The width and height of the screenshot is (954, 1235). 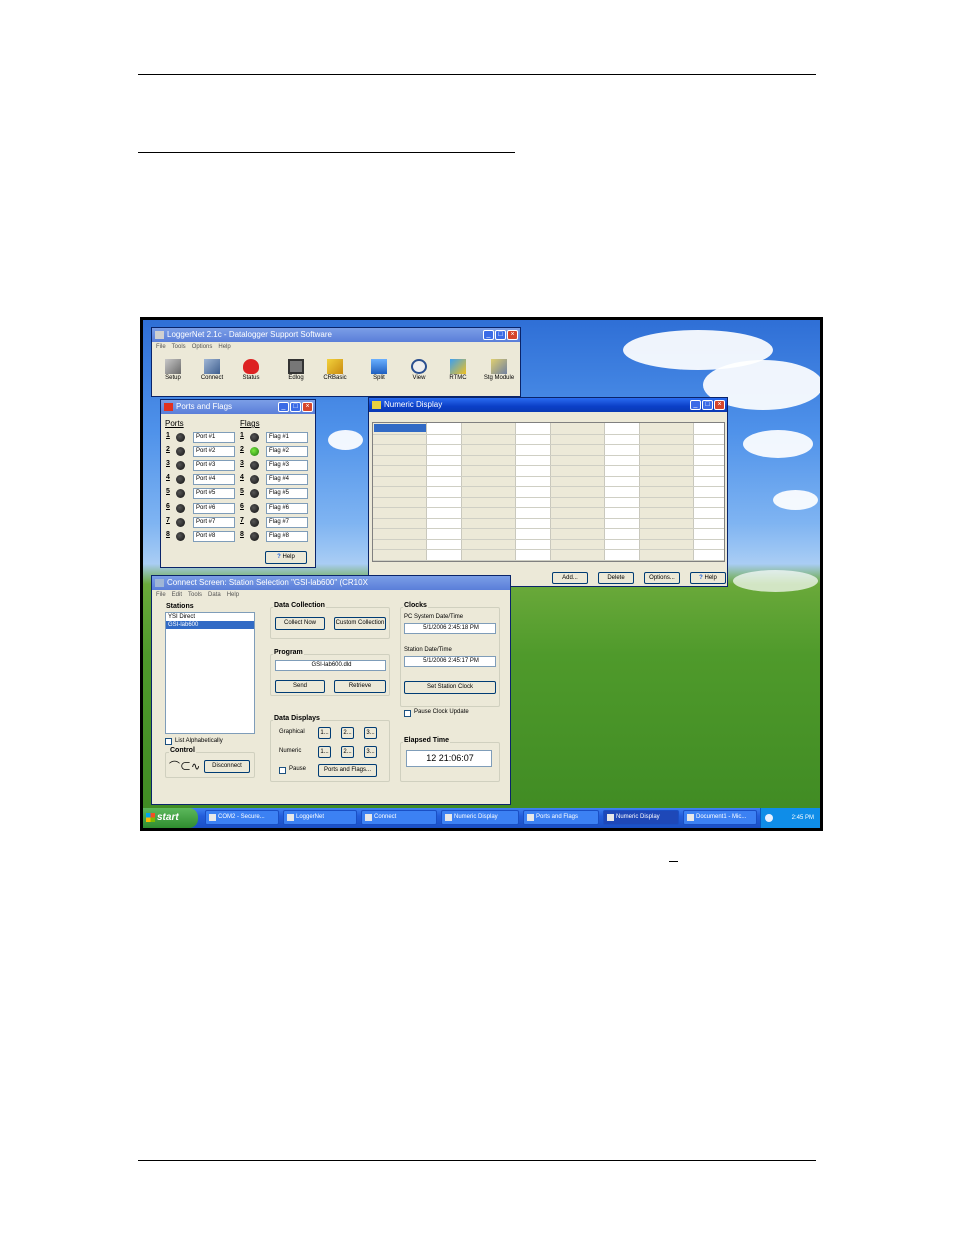 What do you see at coordinates (548, 405) in the screenshot?
I see `title-bar: Numeric Display _ □ ×` at bounding box center [548, 405].